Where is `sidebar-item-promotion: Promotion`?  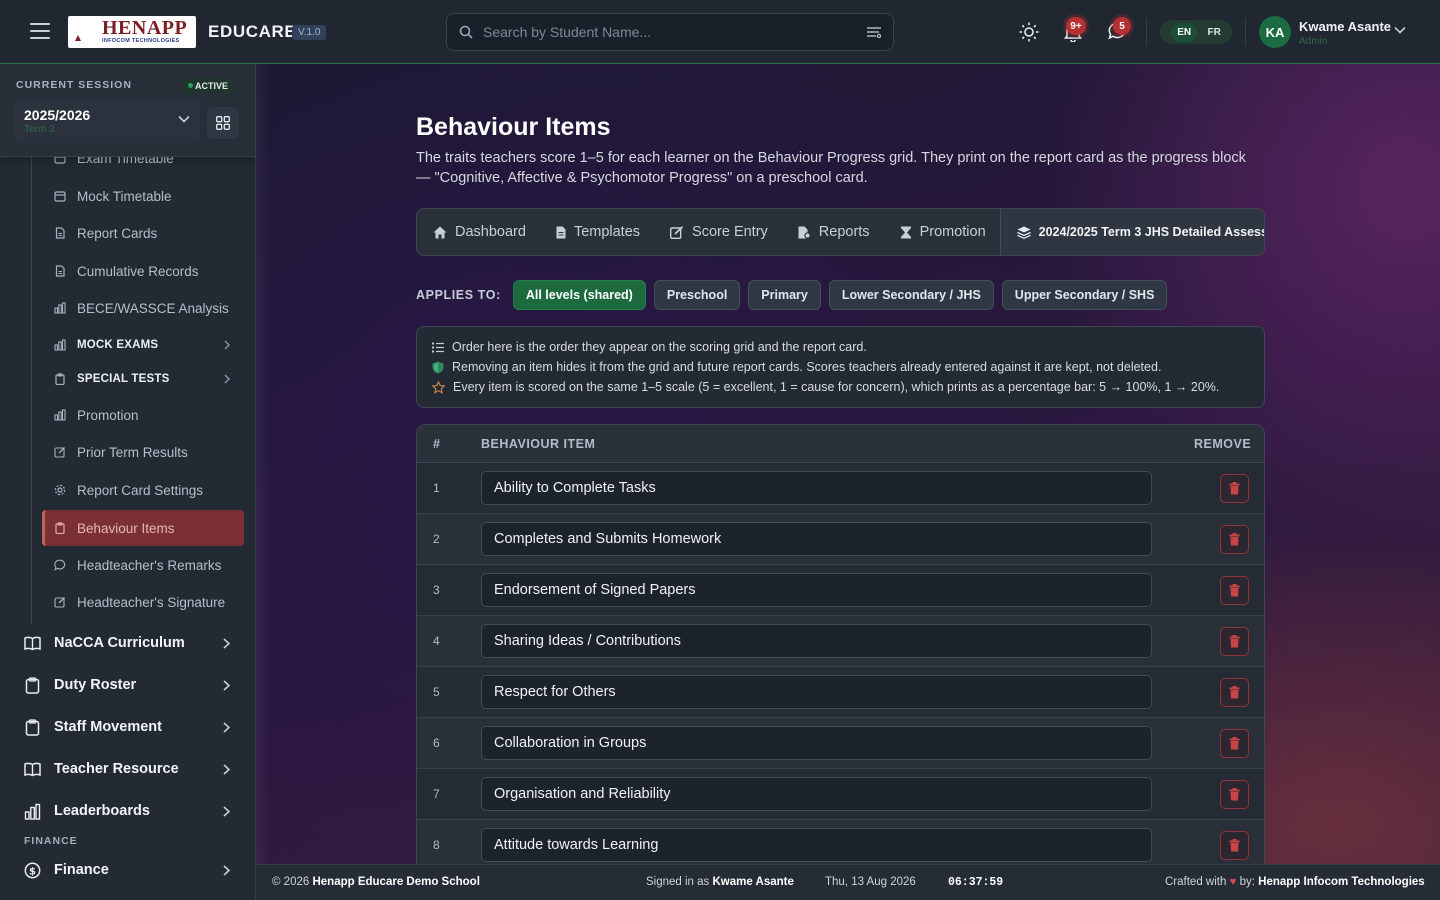 sidebar-item-promotion: Promotion is located at coordinates (143, 415).